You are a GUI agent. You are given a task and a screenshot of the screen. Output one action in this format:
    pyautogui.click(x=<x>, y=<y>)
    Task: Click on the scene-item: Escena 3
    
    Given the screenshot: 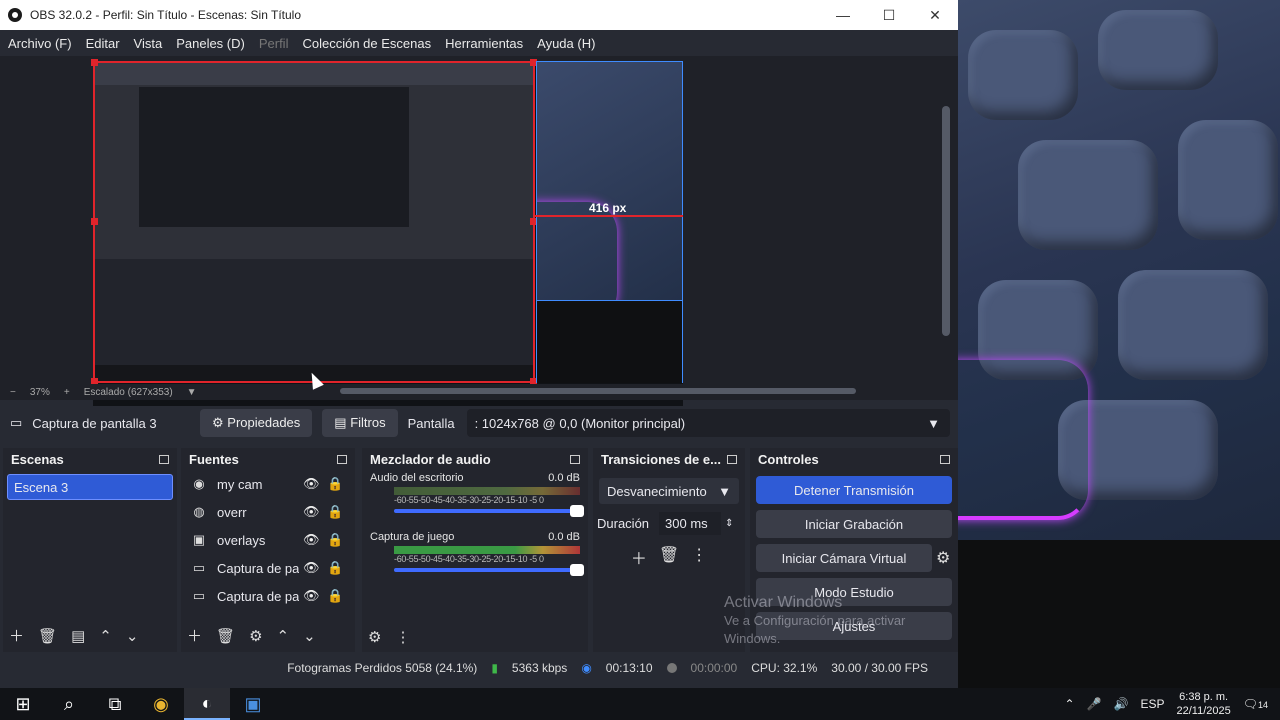 What is the action you would take?
    pyautogui.click(x=90, y=487)
    